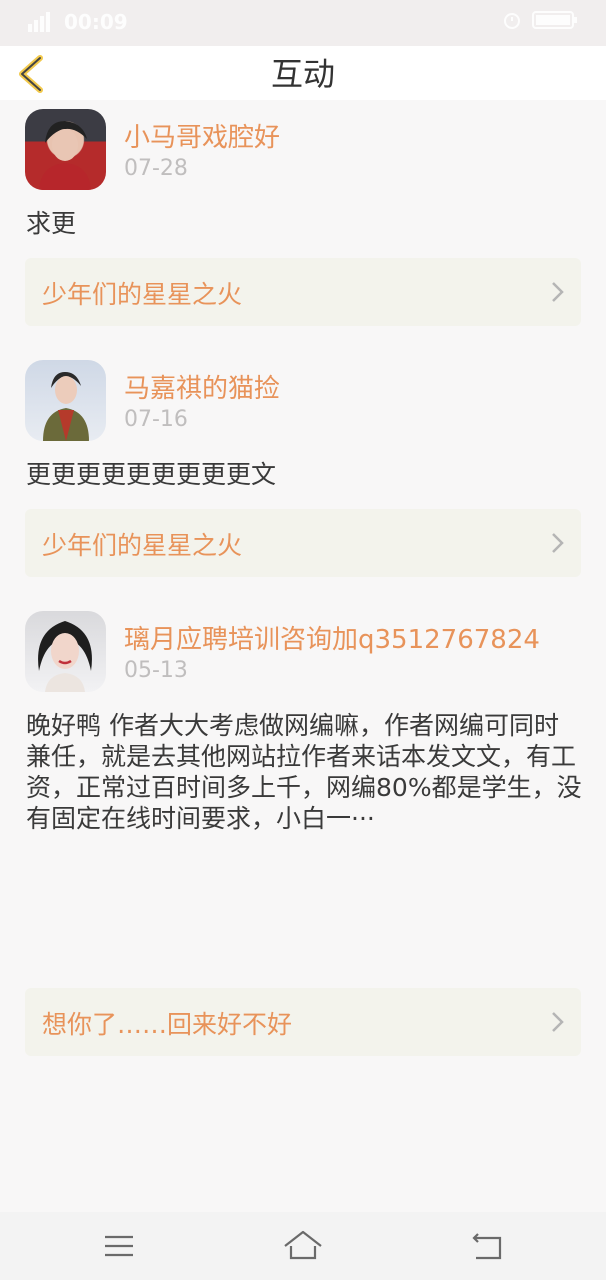  I want to click on username: 马嘉祺的猫捡, so click(202, 386).